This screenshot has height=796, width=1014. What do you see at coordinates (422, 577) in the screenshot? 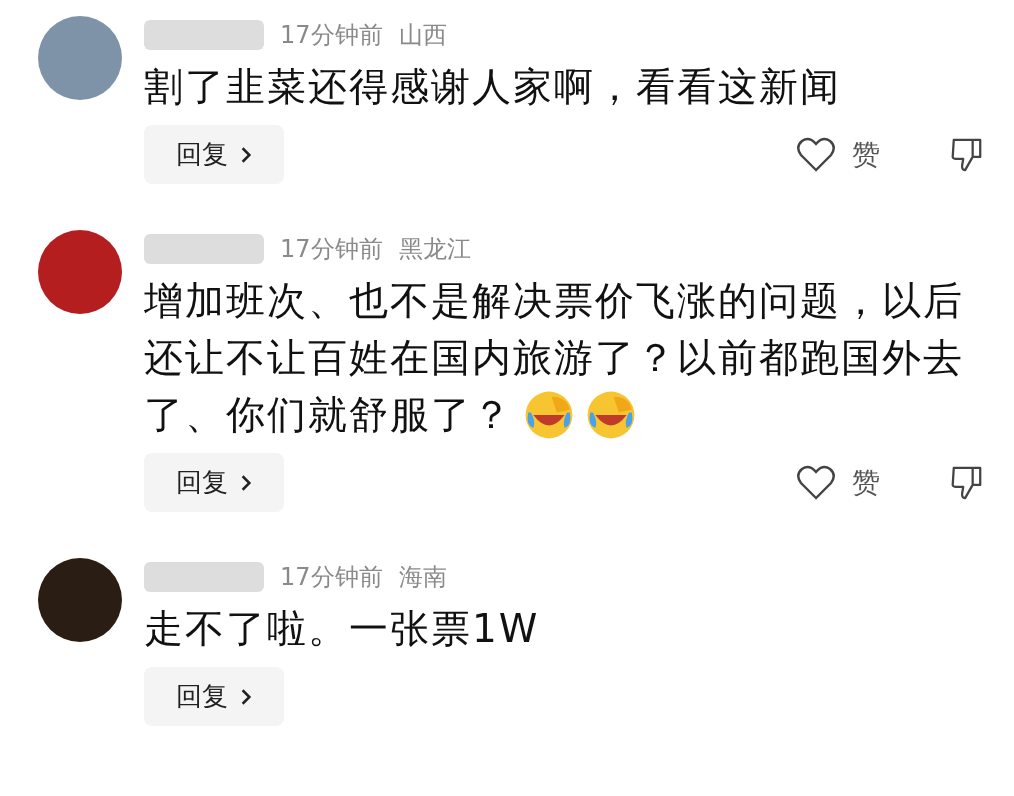
I see `comment-location: 海南` at bounding box center [422, 577].